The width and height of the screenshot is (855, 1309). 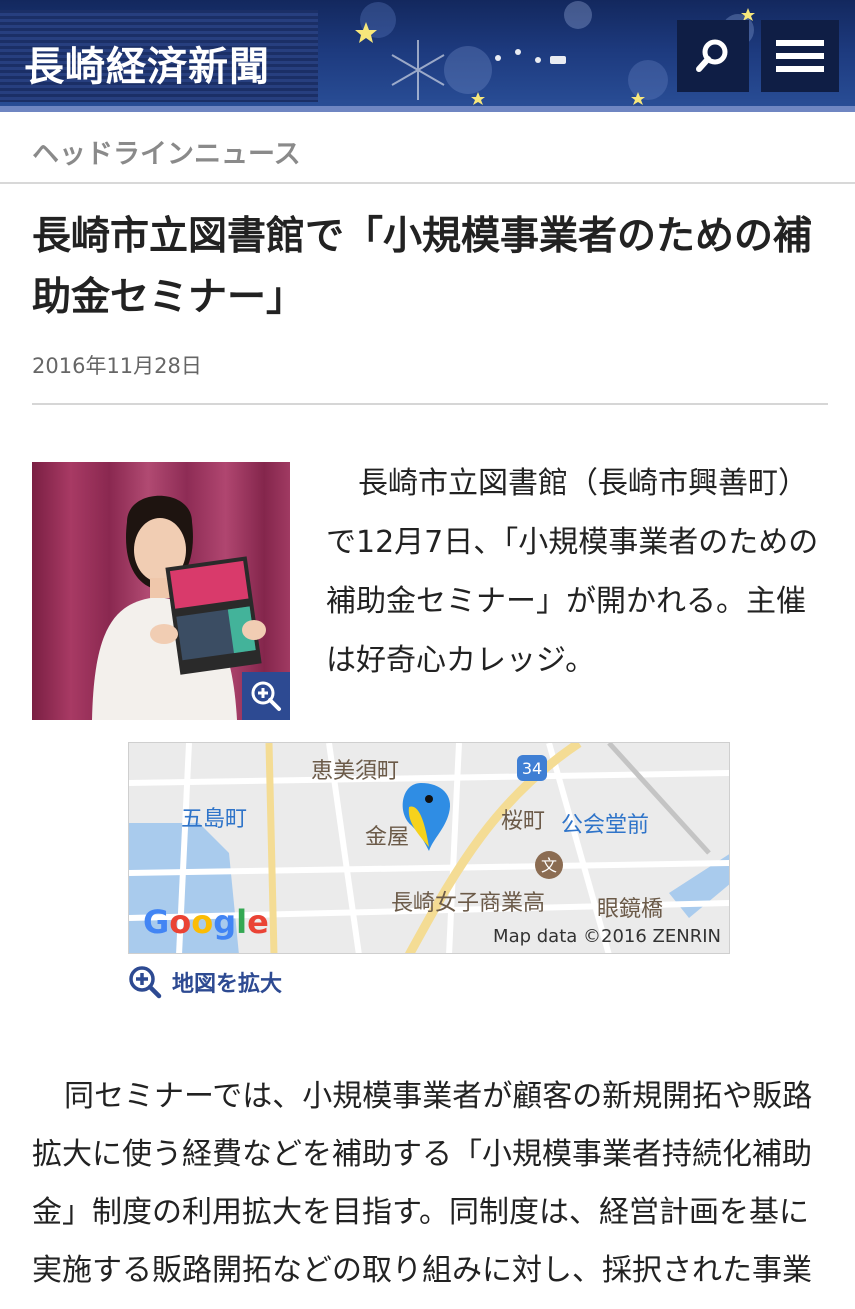 What do you see at coordinates (206, 922) in the screenshot?
I see `google-logo: Google` at bounding box center [206, 922].